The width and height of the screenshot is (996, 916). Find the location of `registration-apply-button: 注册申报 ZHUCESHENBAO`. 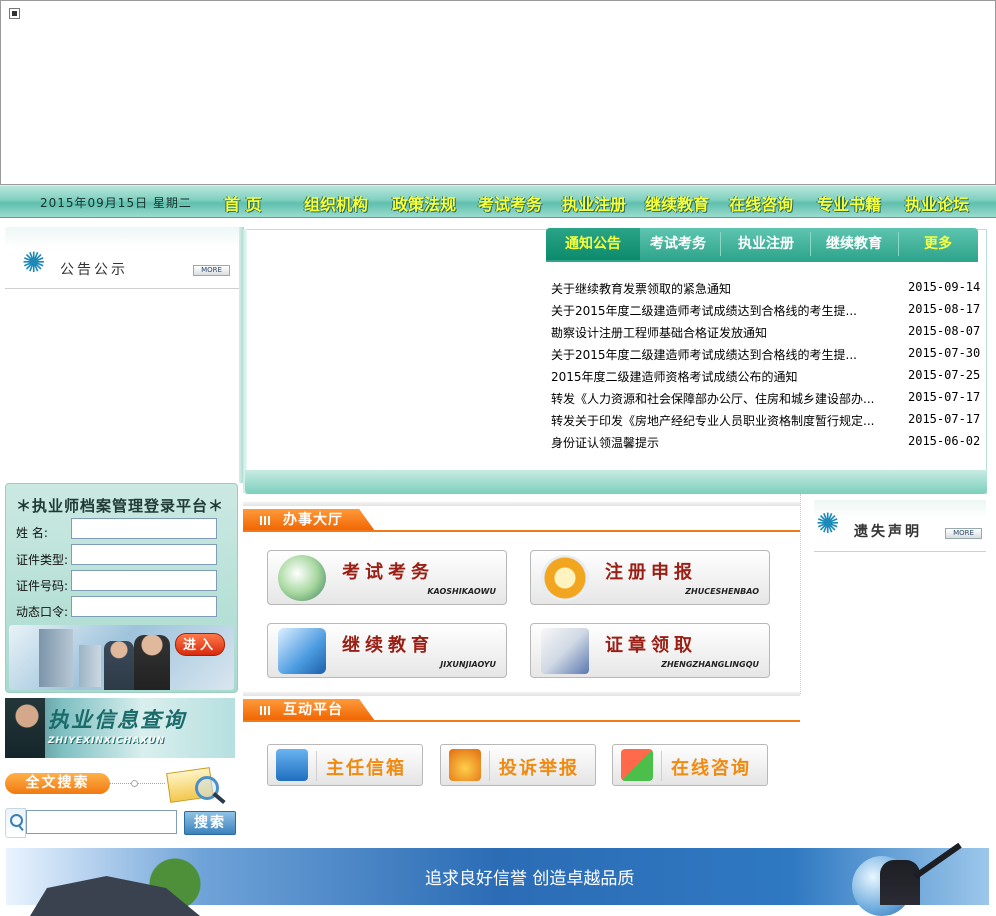

registration-apply-button: 注册申报 ZHUCESHENBAO is located at coordinates (650, 577).